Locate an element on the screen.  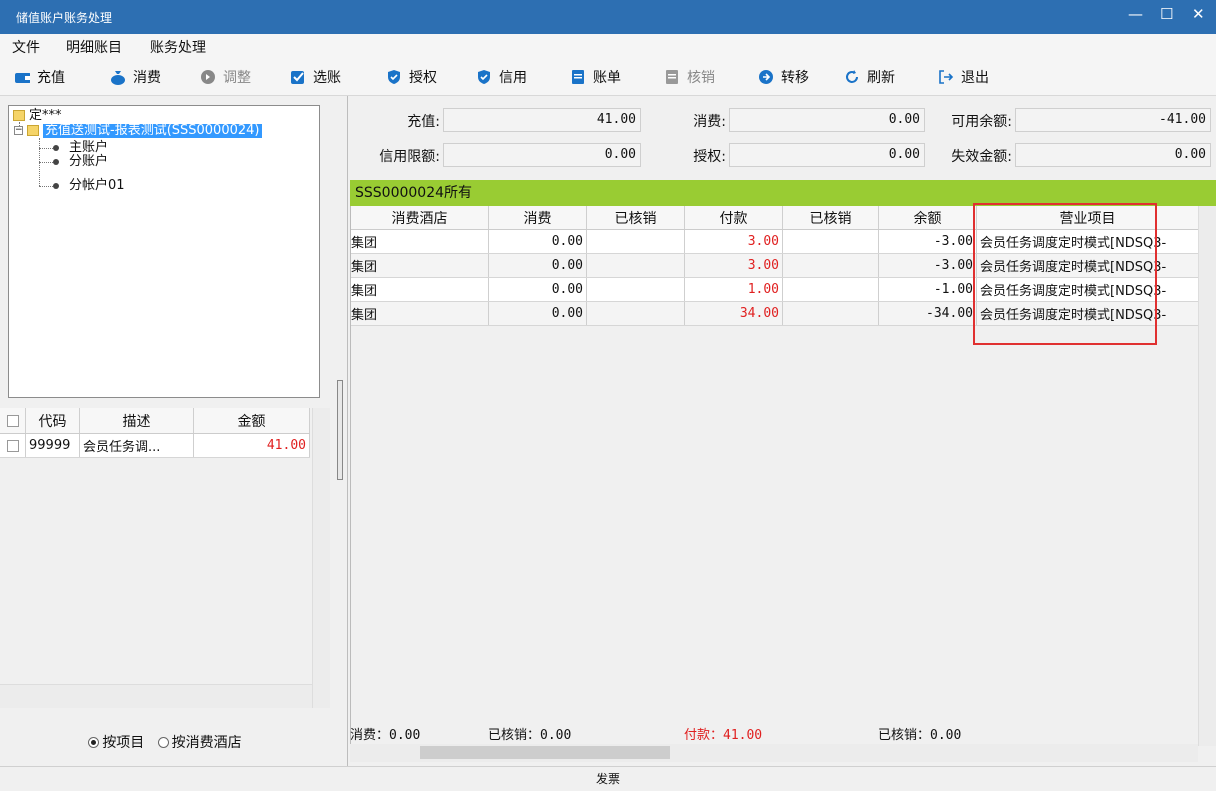
transaction-grid-hscroll is located at coordinates (774, 753).